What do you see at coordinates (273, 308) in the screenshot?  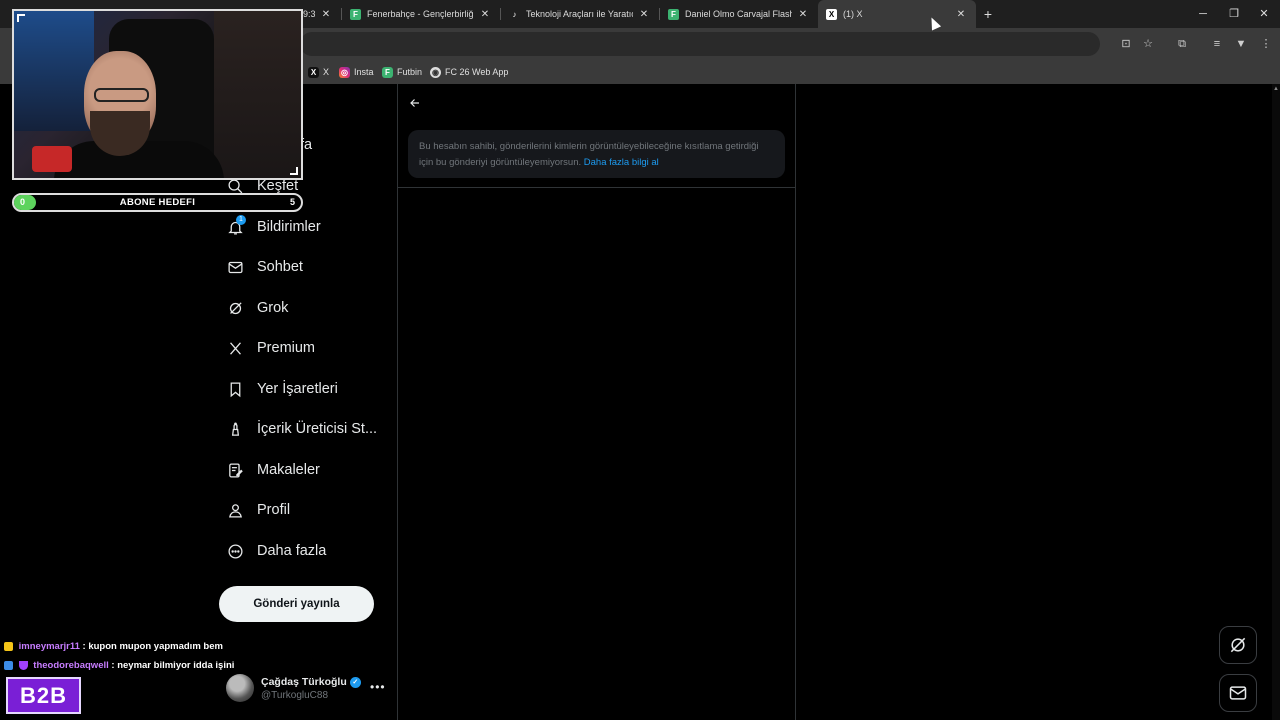 I see `sidebar-item-label: Grok` at bounding box center [273, 308].